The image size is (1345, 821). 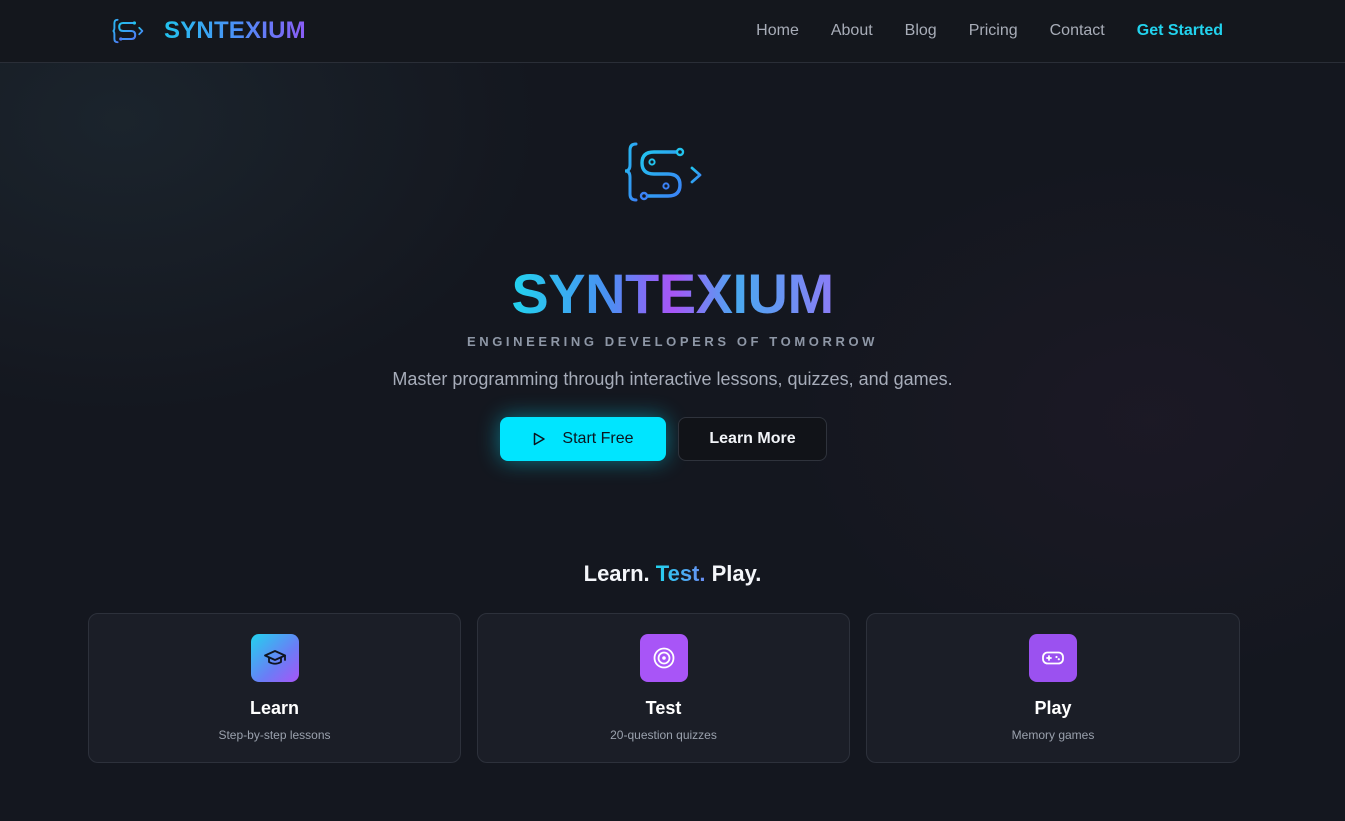 I want to click on hero-title-text: SYNTEXIUM, so click(x=672, y=293).